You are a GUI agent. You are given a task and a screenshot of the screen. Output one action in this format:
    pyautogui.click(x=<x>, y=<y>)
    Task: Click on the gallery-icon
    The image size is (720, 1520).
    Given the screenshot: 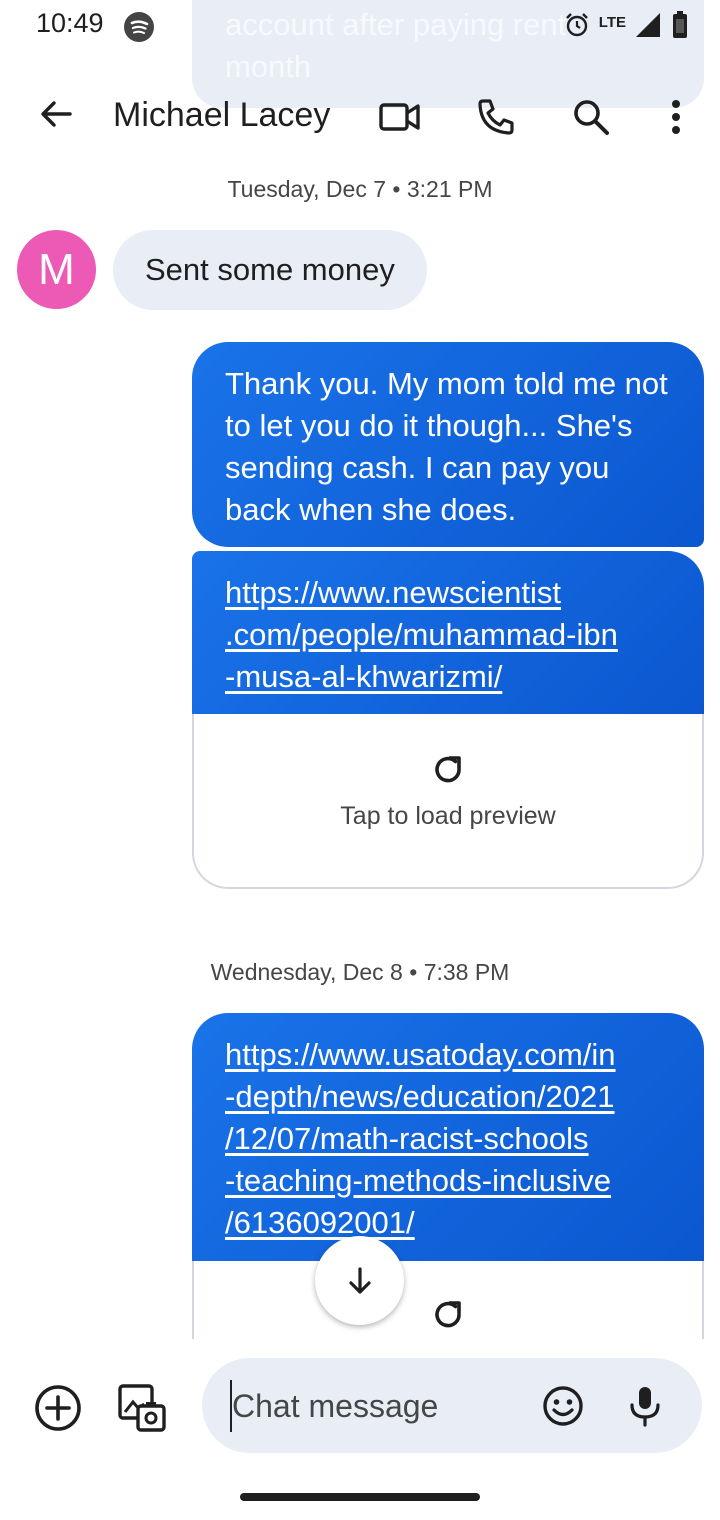 What is the action you would take?
    pyautogui.click(x=142, y=1408)
    